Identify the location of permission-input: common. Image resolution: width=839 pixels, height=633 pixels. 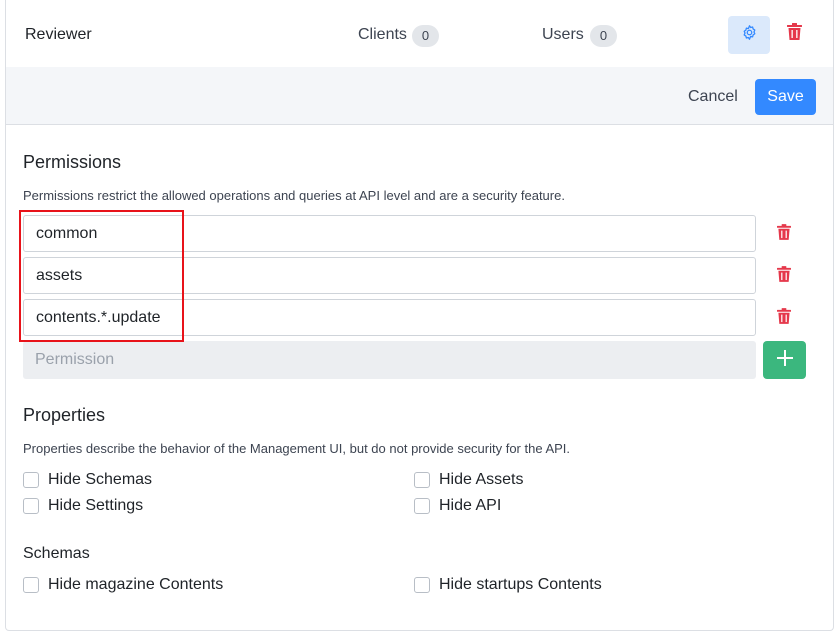
(389, 233).